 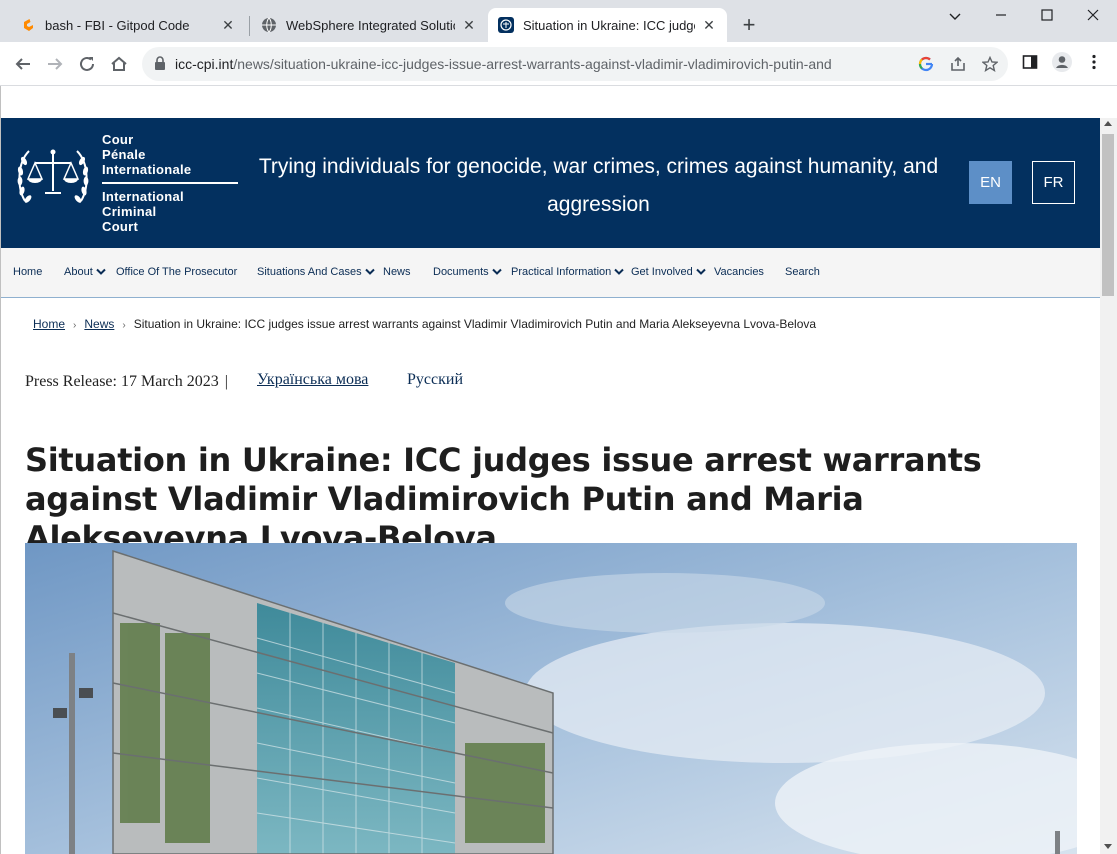 I want to click on tab-gitpod: bash - FBI - Gitpod Code ✕, so click(x=128, y=25).